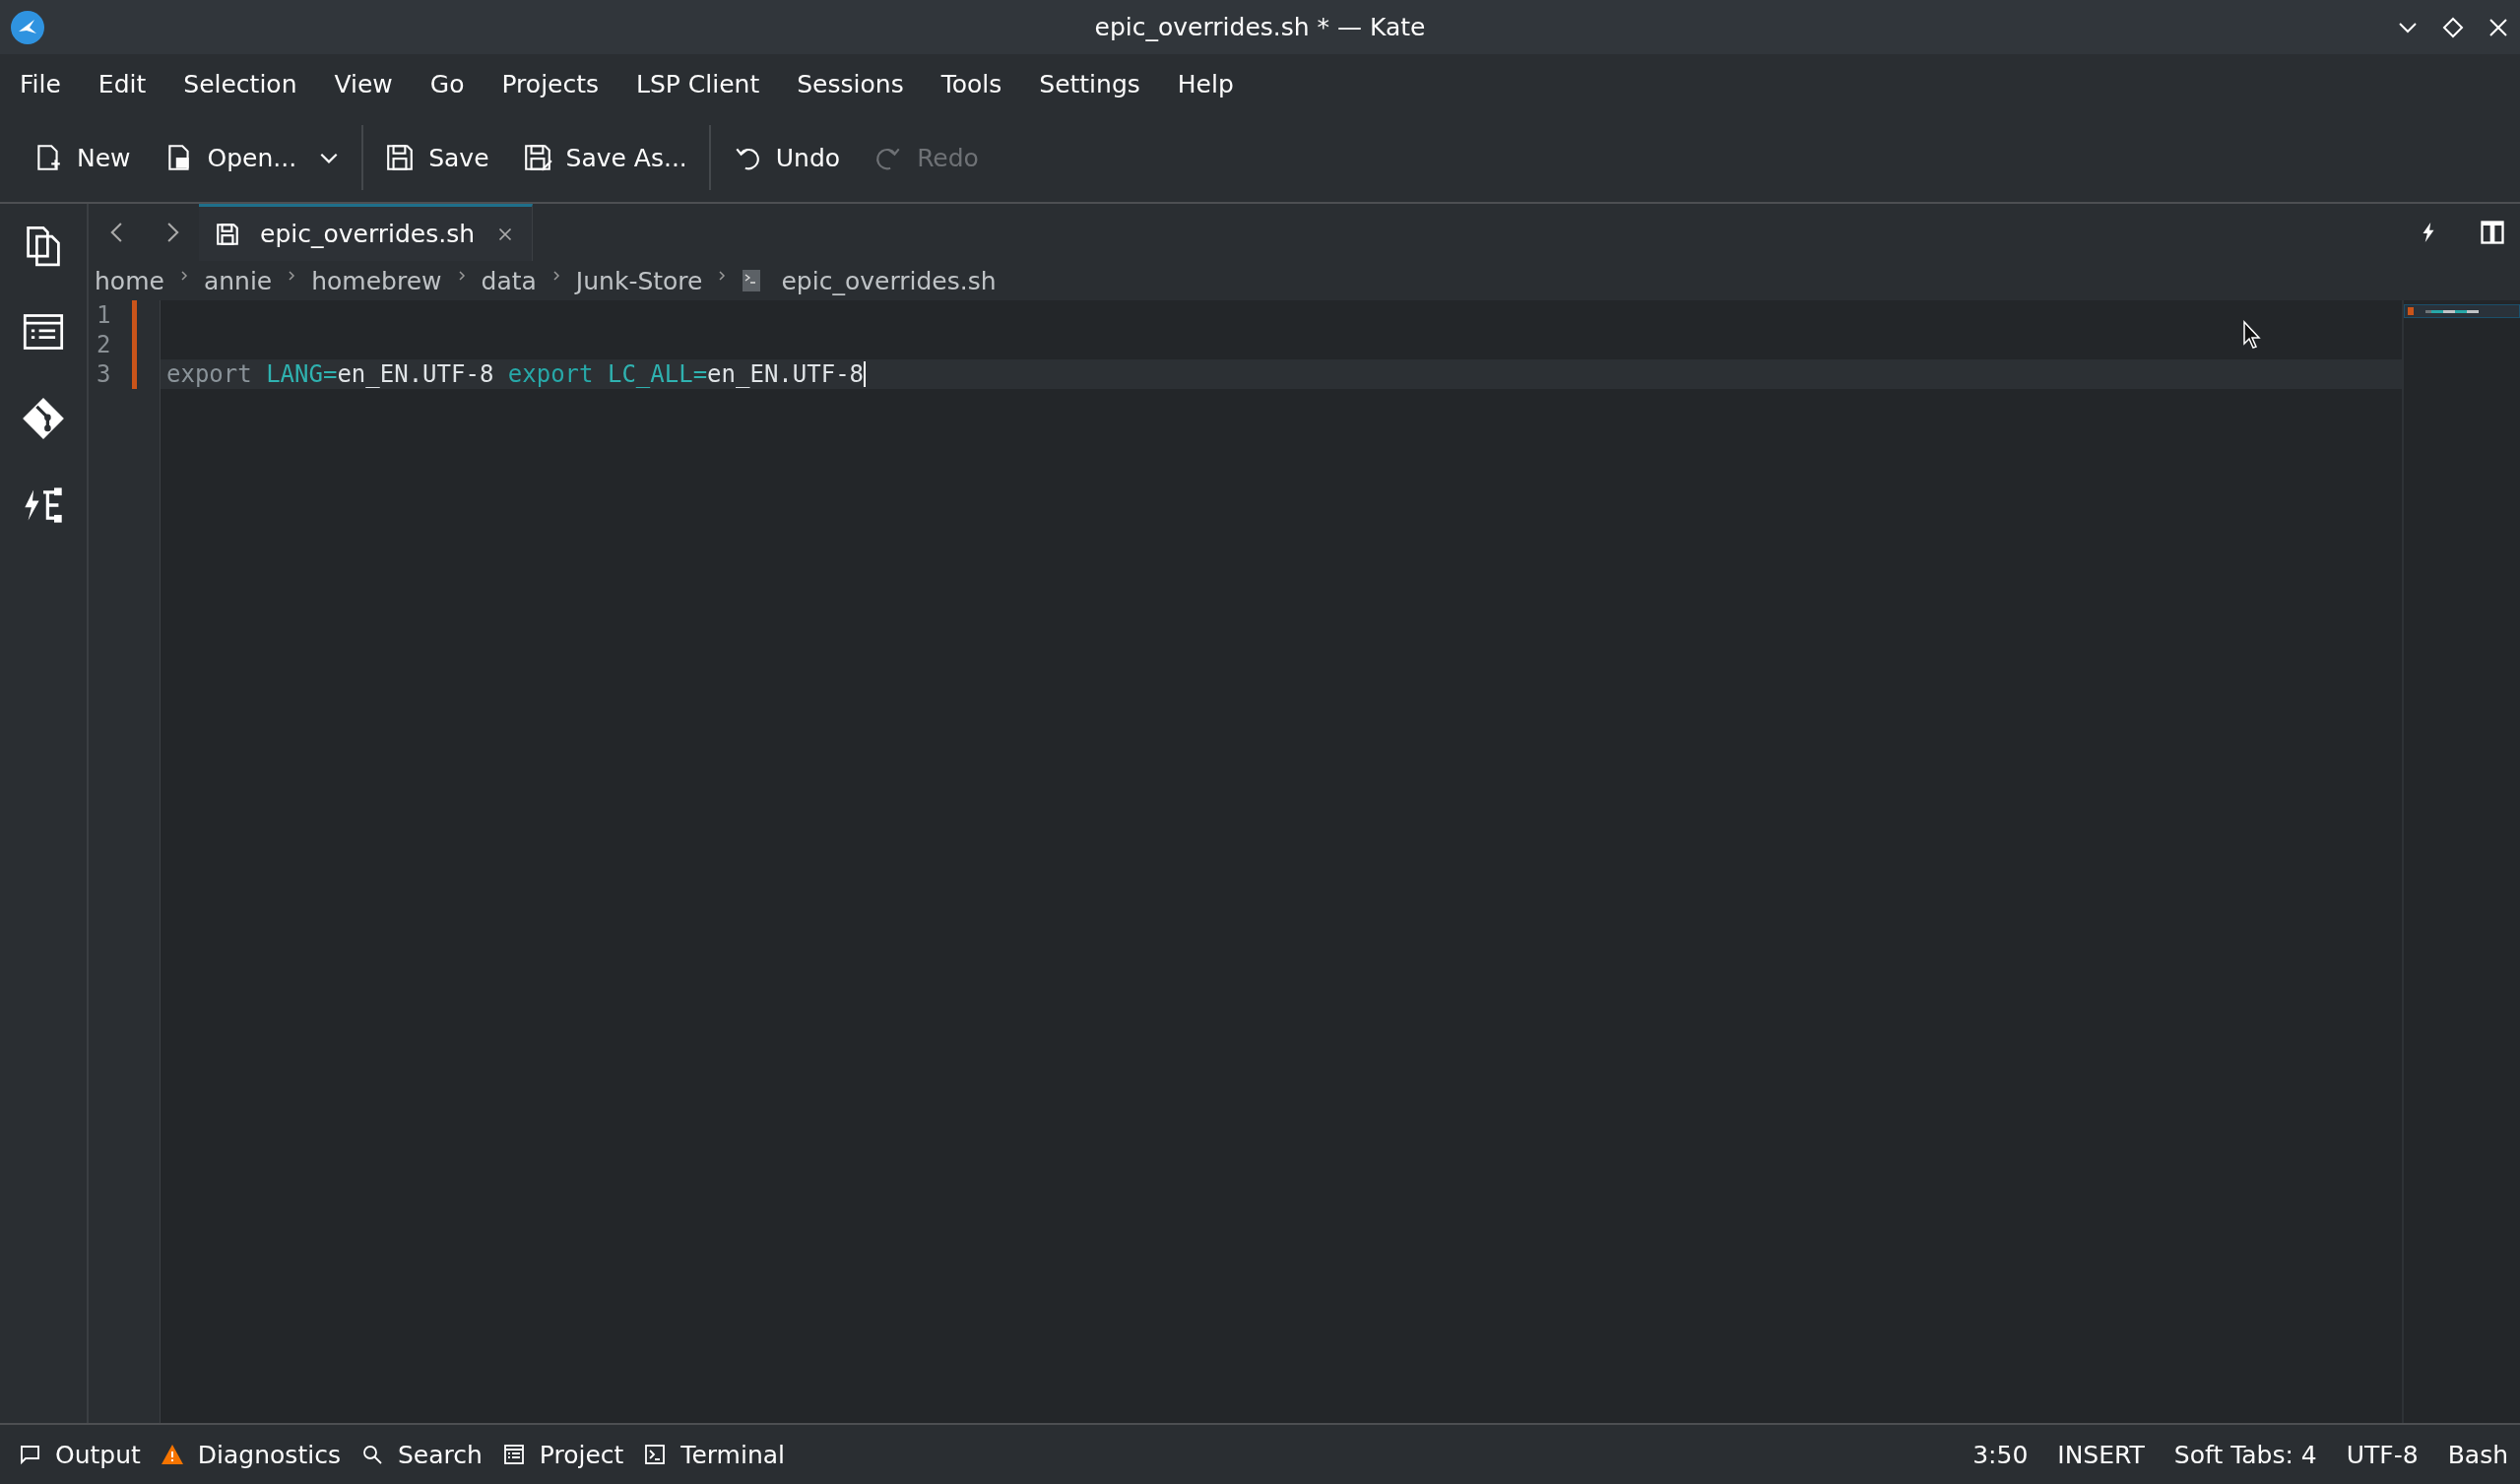  Describe the element at coordinates (240, 83) in the screenshot. I see `menu-item: Selection` at that location.